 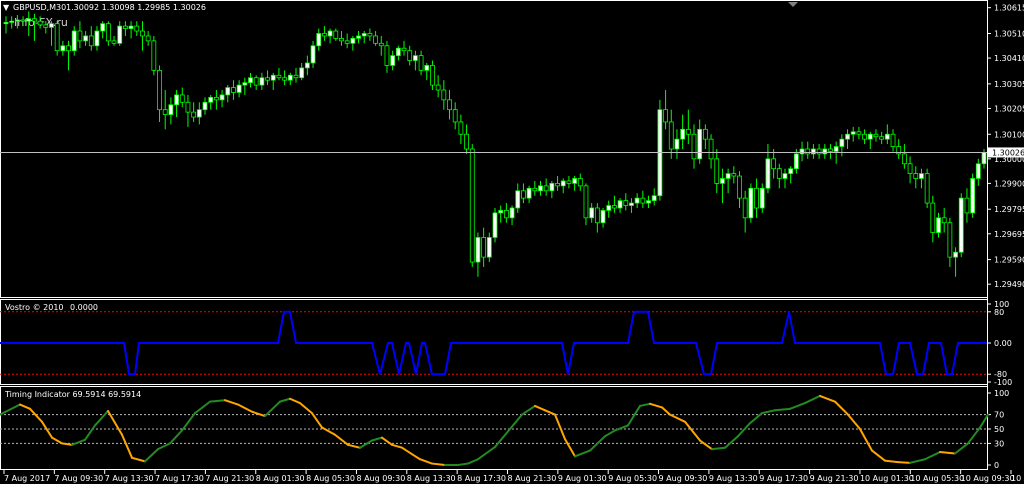 I want to click on time-tick-label: 9 Aug 01:30, so click(x=582, y=478).